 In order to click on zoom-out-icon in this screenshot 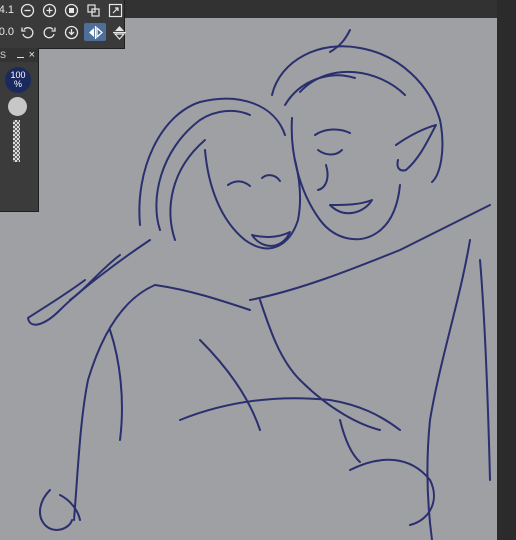, I will do `click(27, 10)`.